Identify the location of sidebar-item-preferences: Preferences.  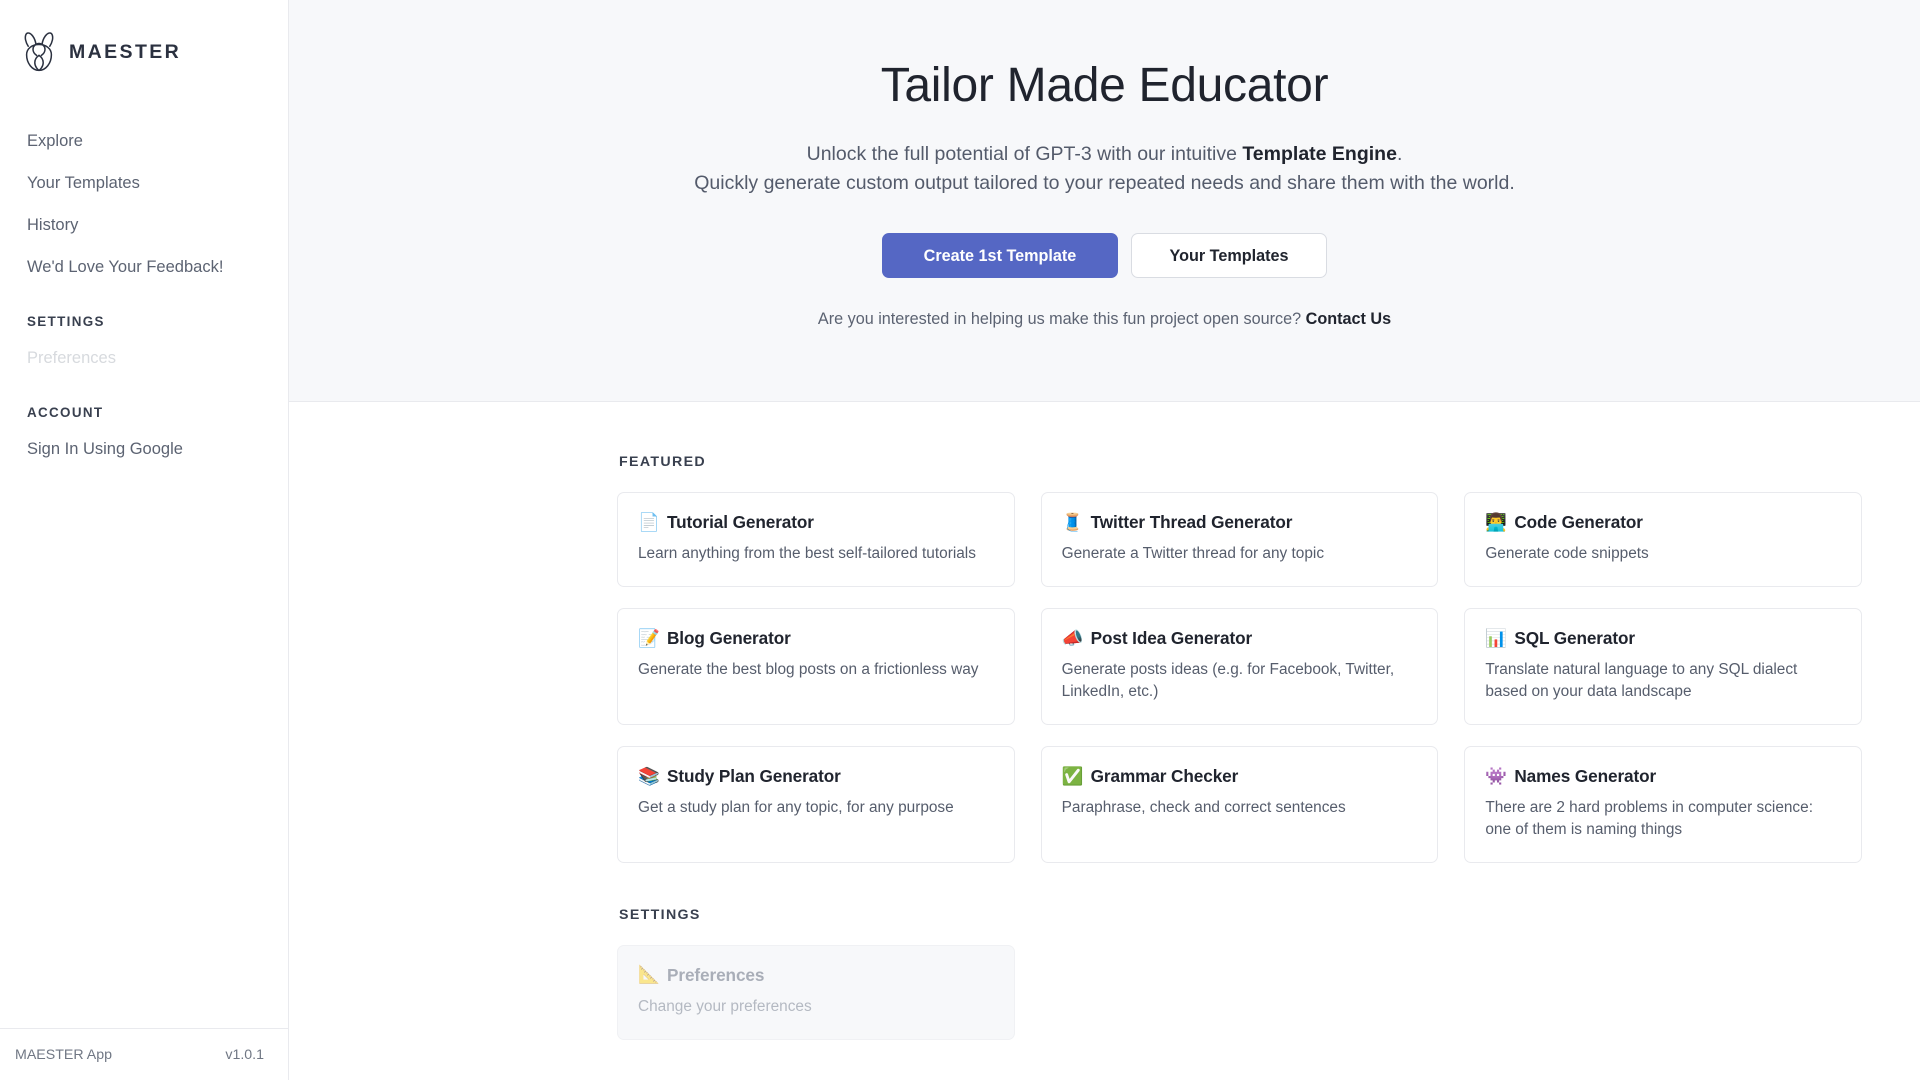
(71, 358).